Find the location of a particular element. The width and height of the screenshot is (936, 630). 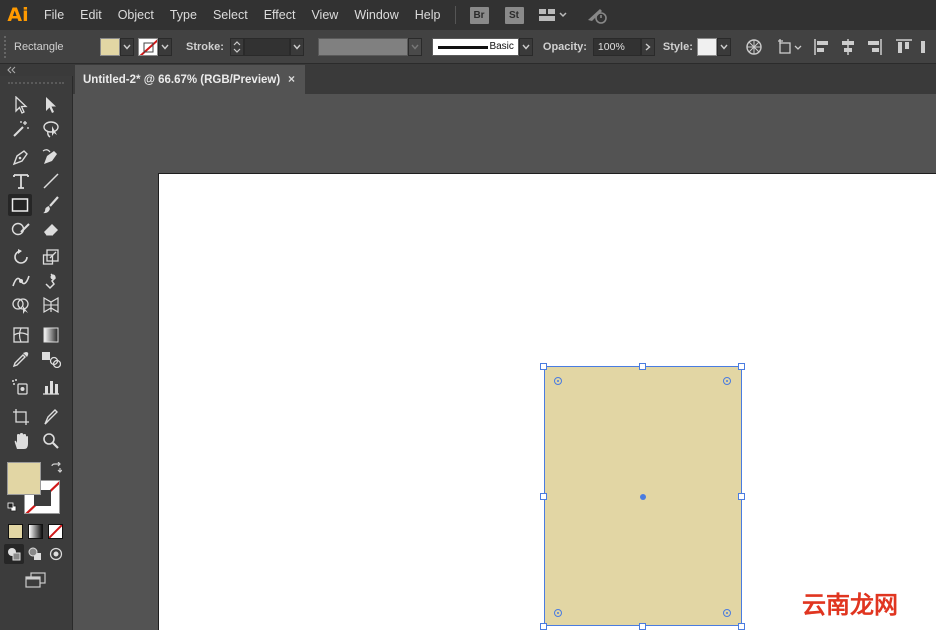

curvature-tool is located at coordinates (51, 157).